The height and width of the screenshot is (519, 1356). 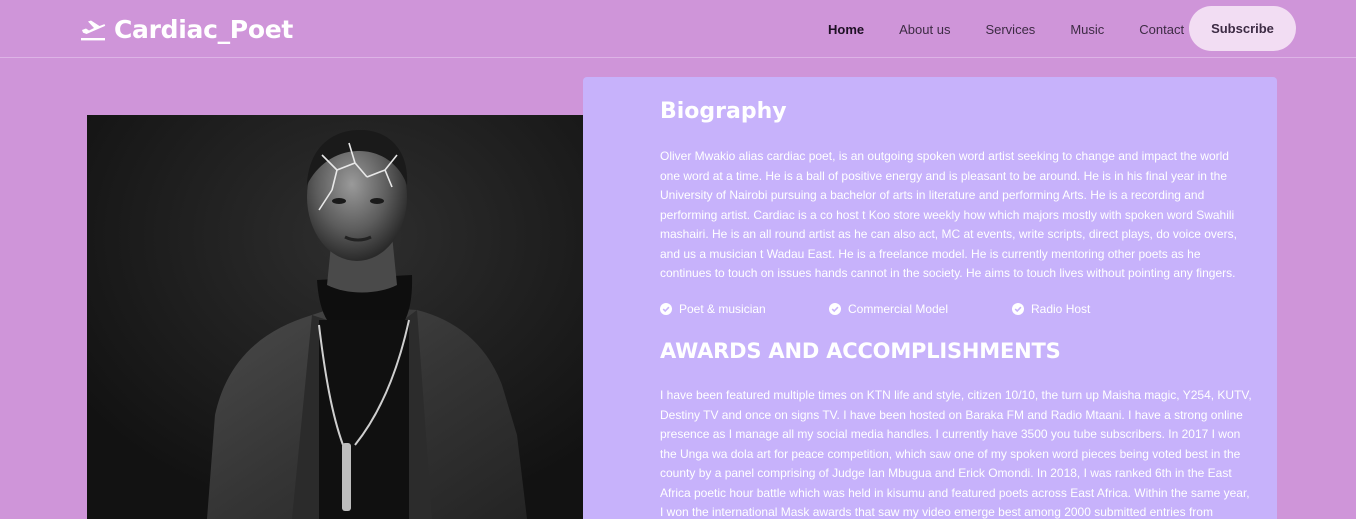 I want to click on skill-label: Radio Host, so click(x=1061, y=309).